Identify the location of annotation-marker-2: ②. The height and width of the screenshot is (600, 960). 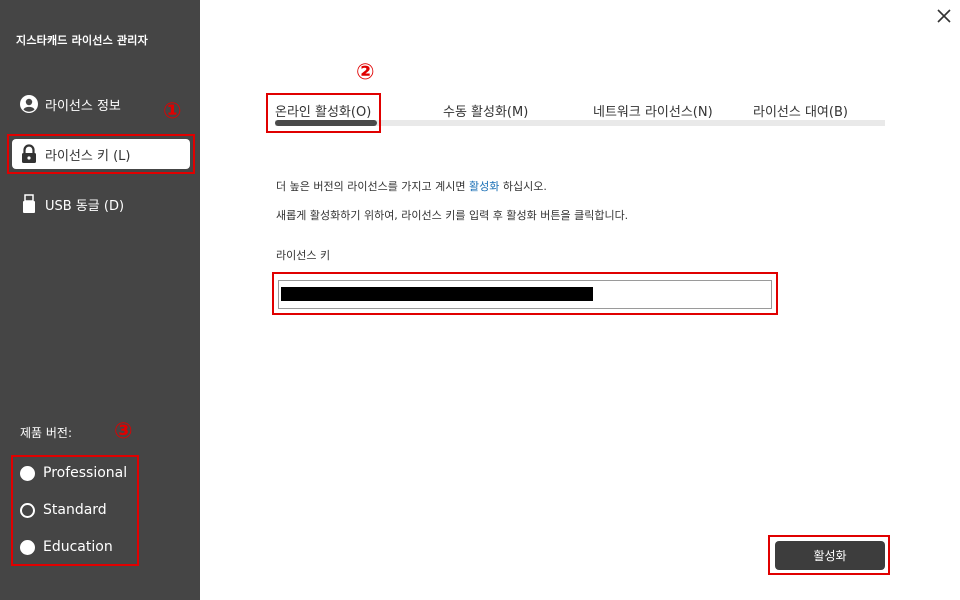
(365, 72).